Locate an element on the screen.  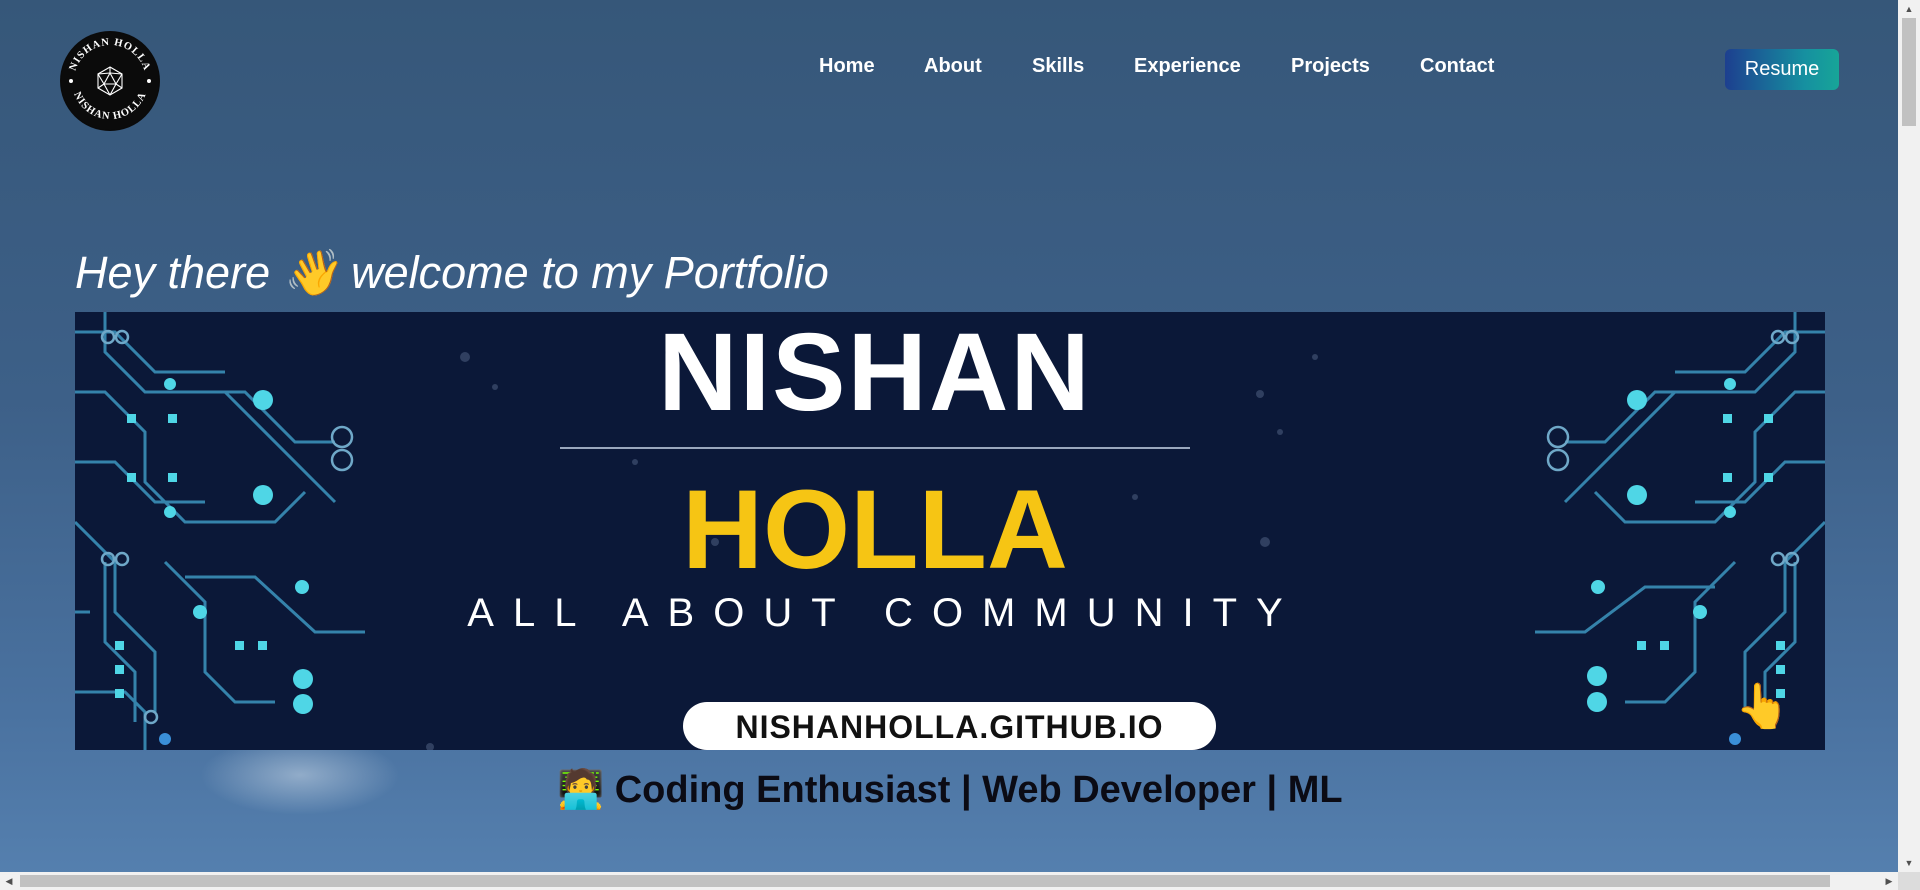
technologist-icon: 🧑‍💻 is located at coordinates (581, 790).